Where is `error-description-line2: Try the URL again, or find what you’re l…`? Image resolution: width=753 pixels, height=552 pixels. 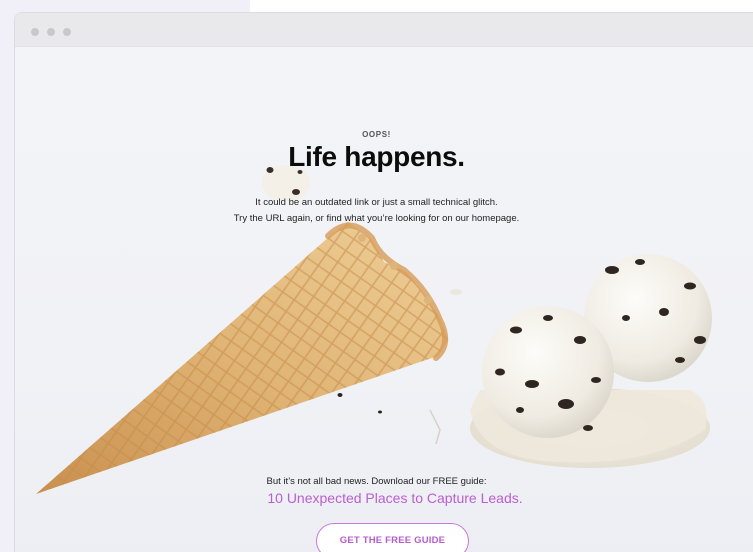 error-description-line2: Try the URL again, or find what you’re l… is located at coordinates (376, 218).